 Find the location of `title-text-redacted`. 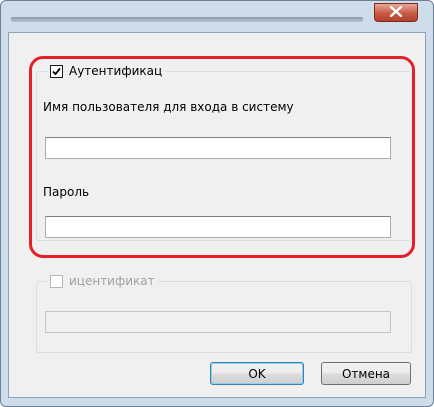

title-text-redacted is located at coordinates (187, 19).